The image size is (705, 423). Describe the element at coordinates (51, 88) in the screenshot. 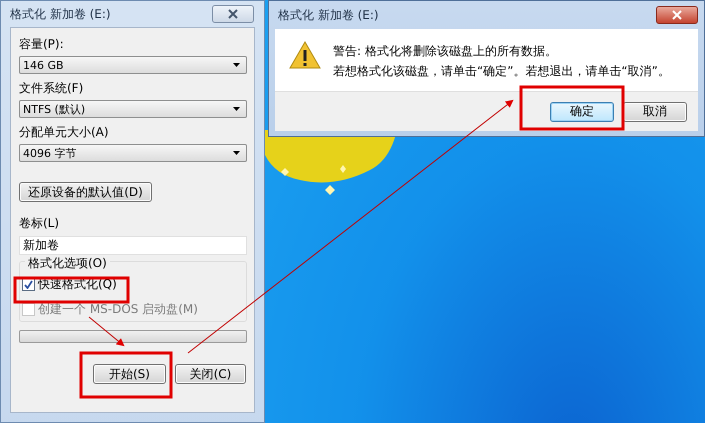

I see `field-label: 文件系统(F)` at that location.